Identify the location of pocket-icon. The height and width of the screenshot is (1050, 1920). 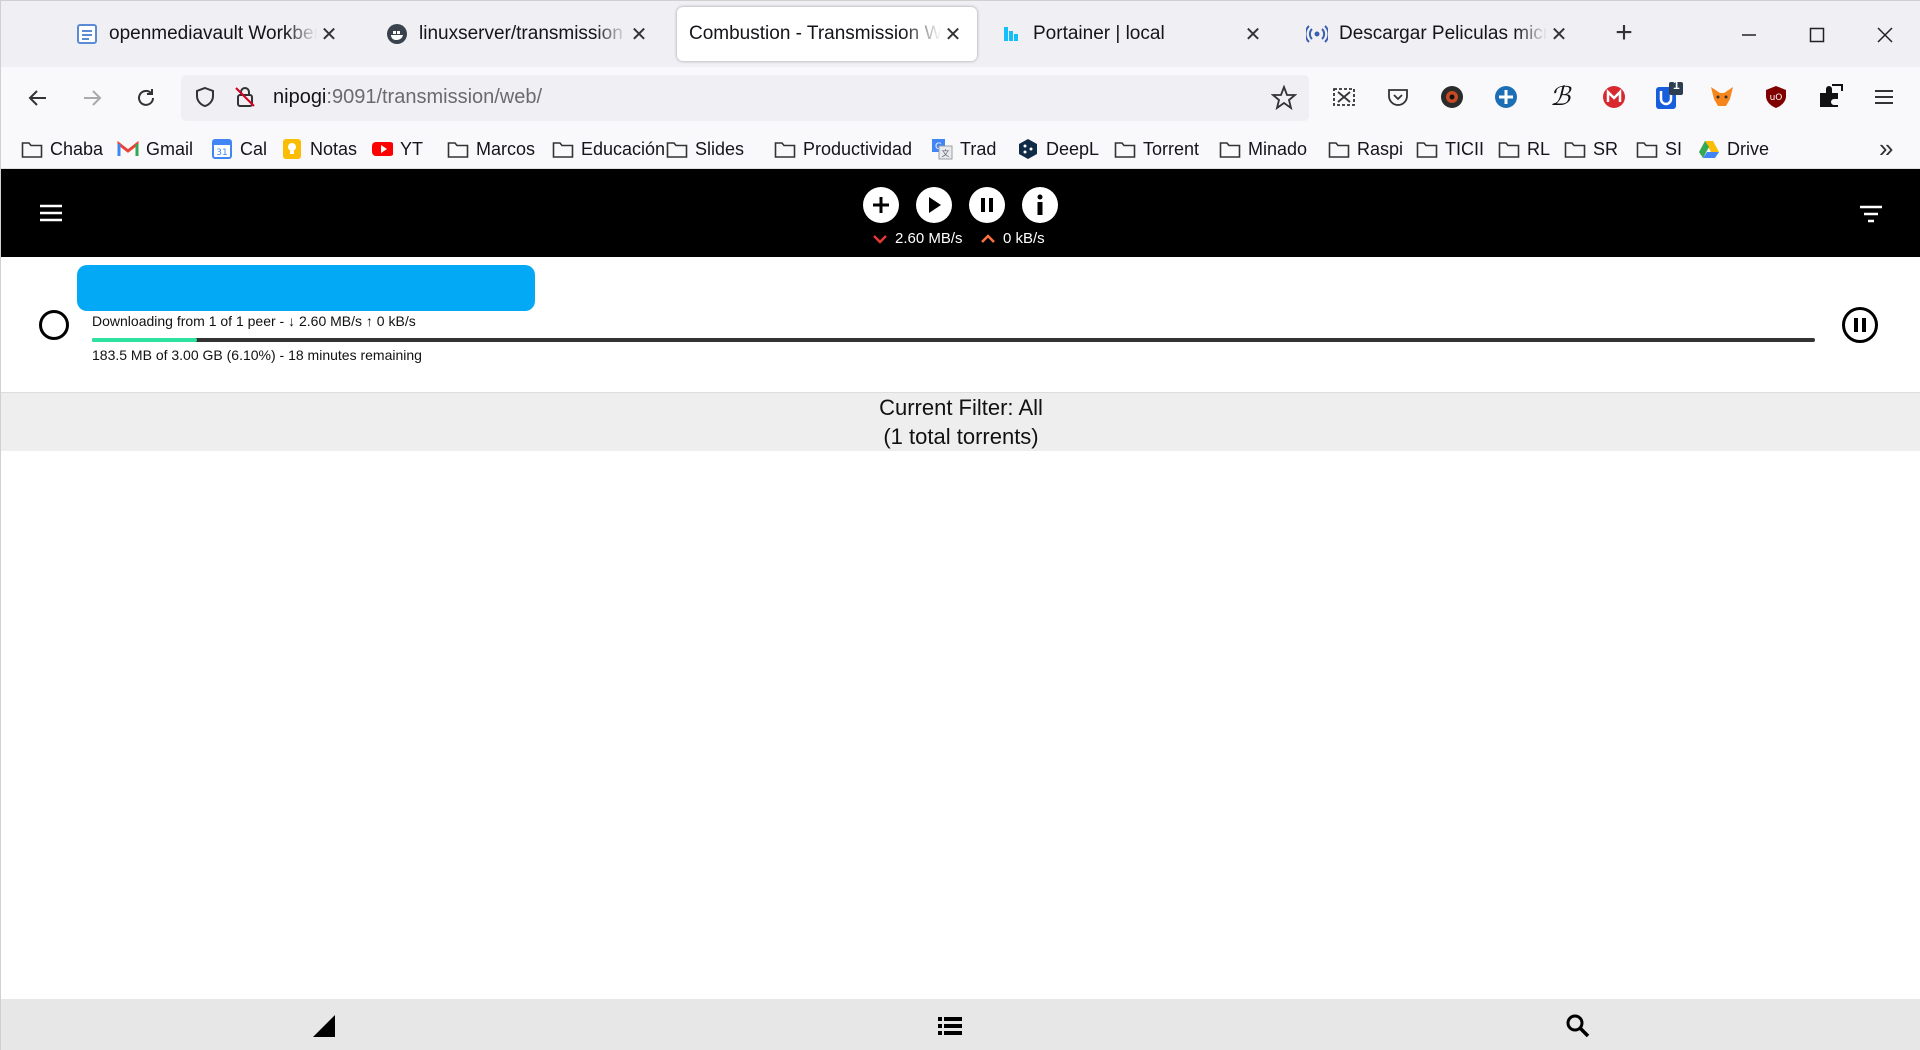
(1398, 97).